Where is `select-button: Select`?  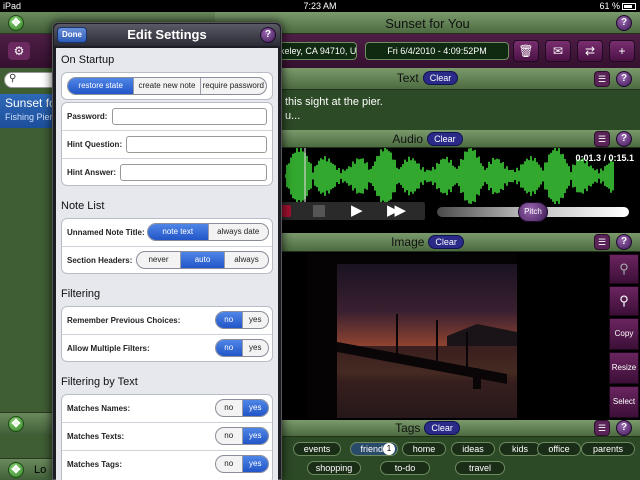 select-button: Select is located at coordinates (624, 402).